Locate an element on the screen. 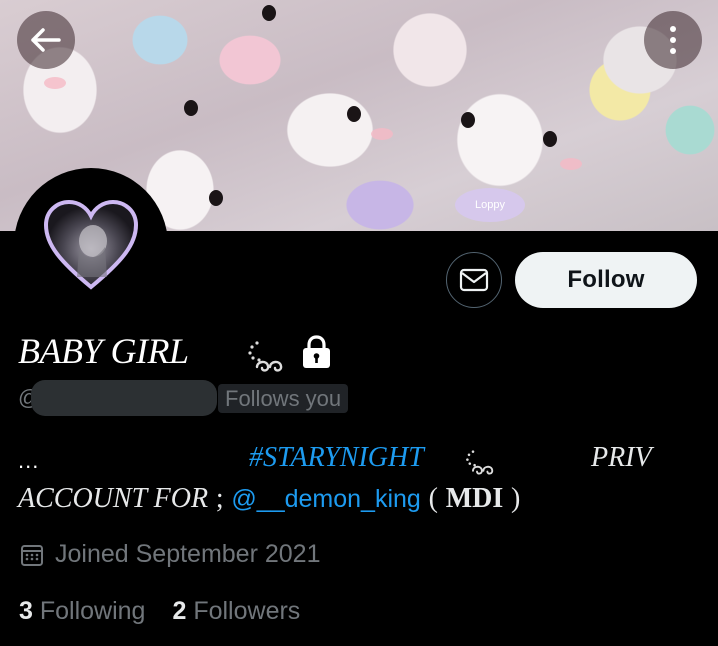 The image size is (718, 646). back-button is located at coordinates (46, 40).